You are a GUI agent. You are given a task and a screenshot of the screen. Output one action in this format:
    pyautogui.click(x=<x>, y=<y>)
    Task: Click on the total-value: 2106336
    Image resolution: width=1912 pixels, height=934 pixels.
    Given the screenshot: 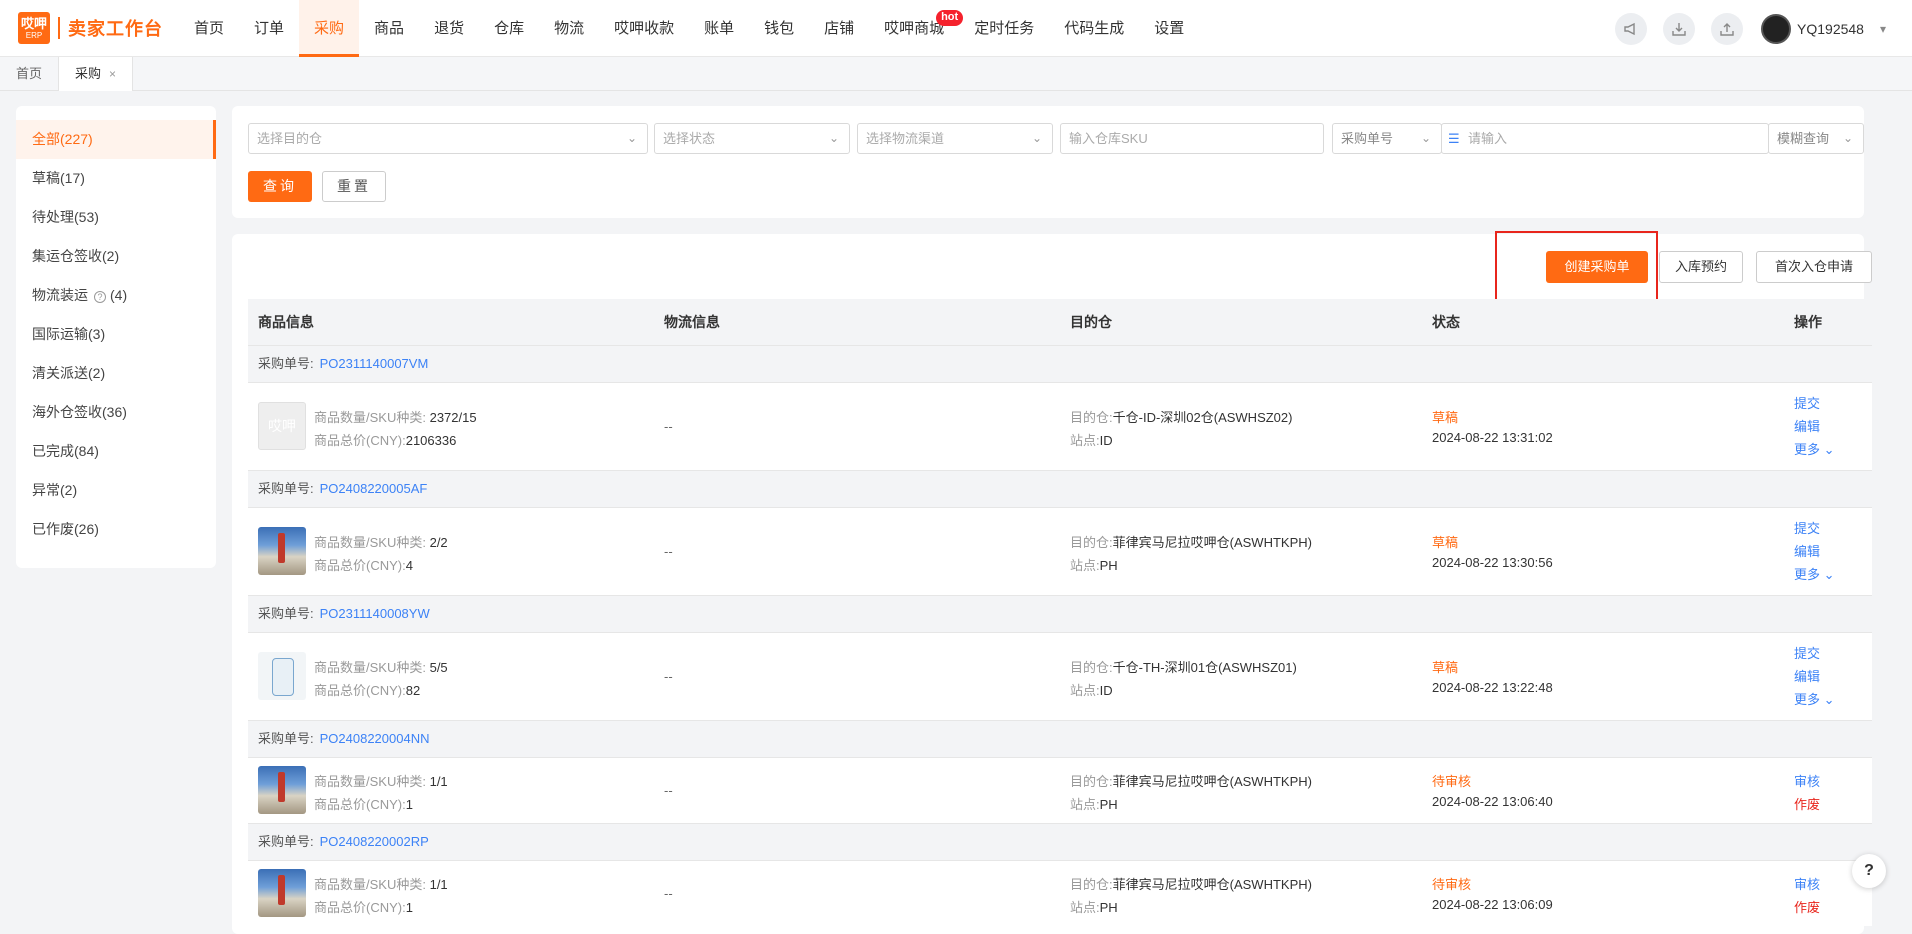 What is the action you would take?
    pyautogui.click(x=431, y=440)
    